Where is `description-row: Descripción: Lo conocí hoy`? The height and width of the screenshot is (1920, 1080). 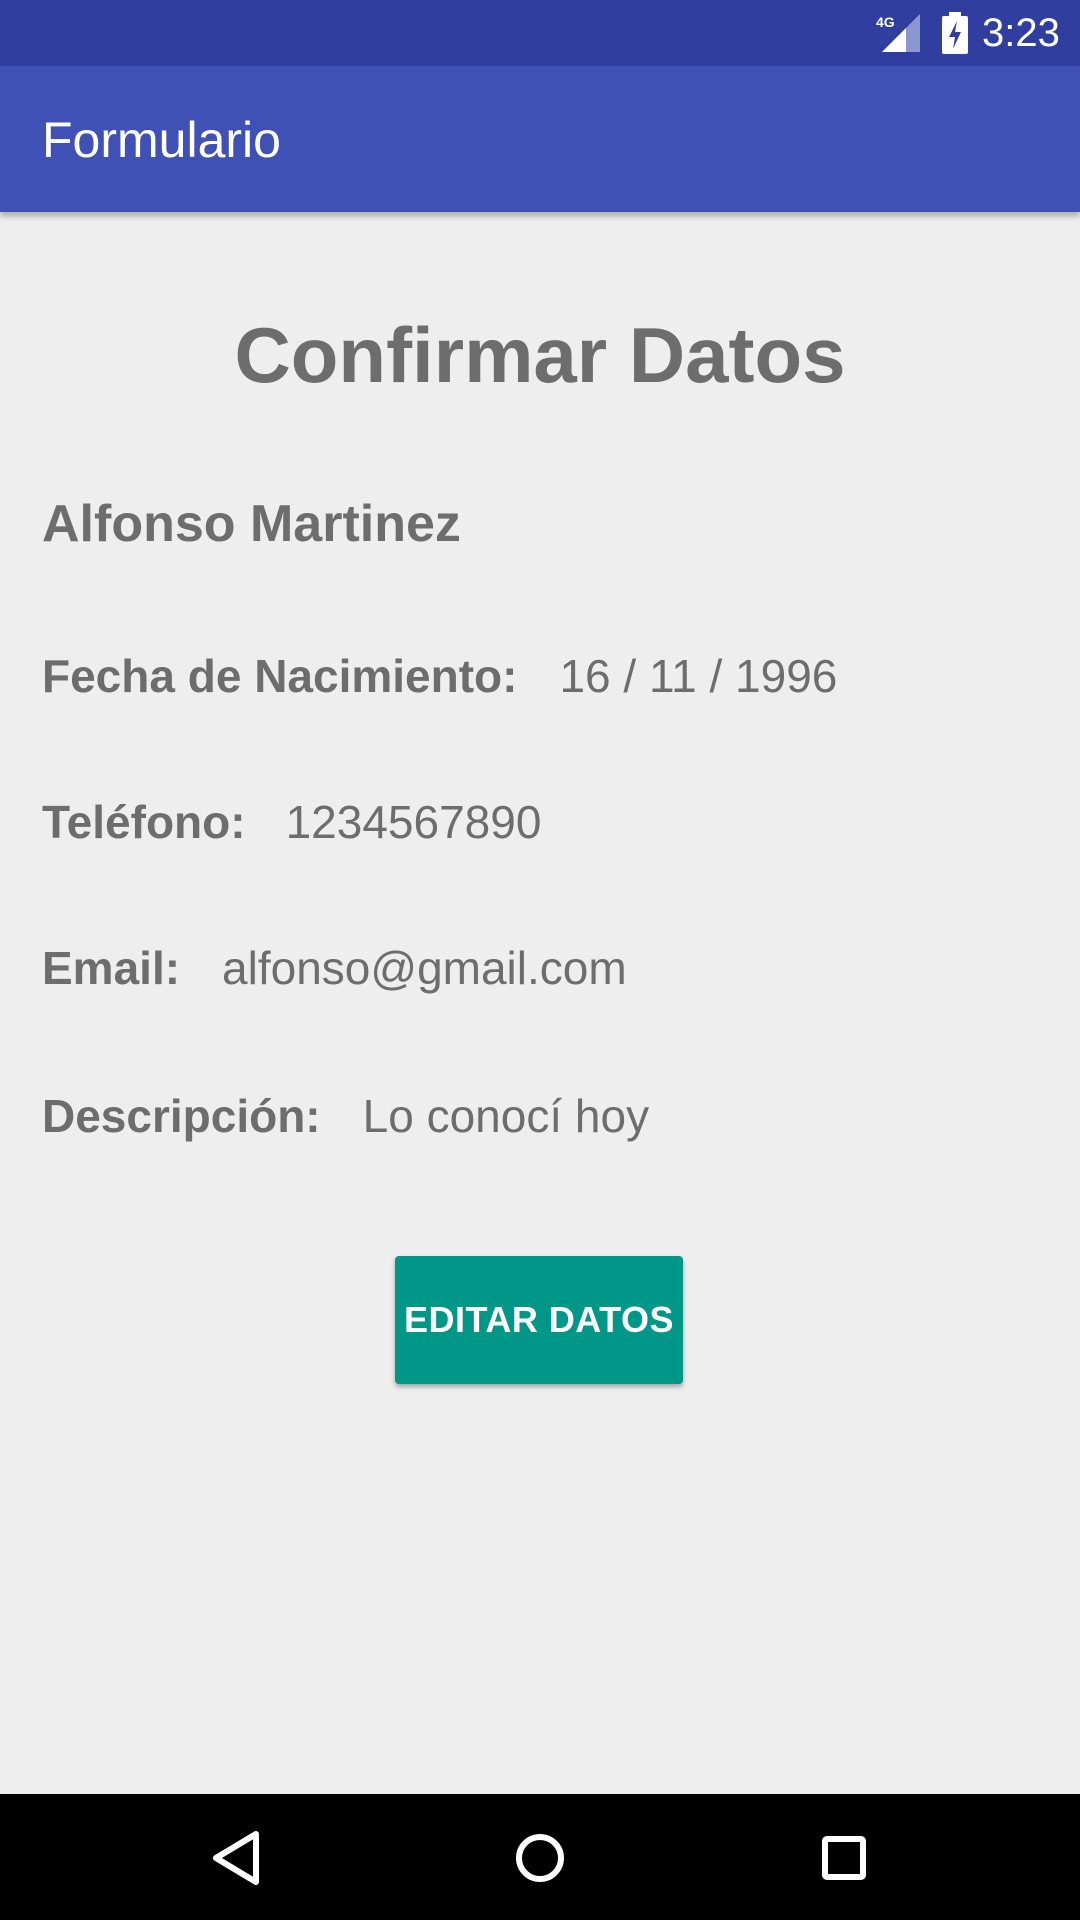 description-row: Descripción: Lo conocí hoy is located at coordinates (345, 1116).